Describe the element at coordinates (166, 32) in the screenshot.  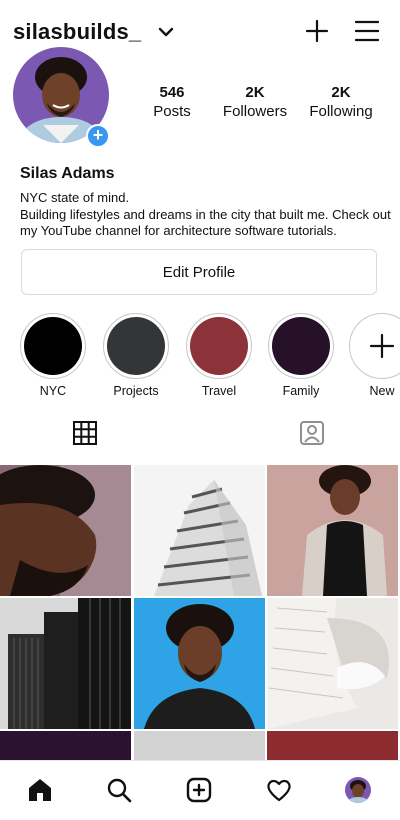
I see `chevron-down-icon` at that location.